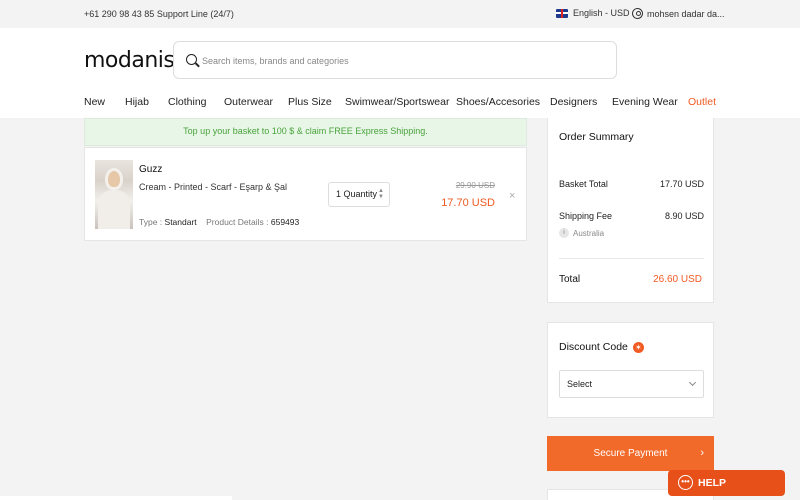  Describe the element at coordinates (180, 222) in the screenshot. I see `type-value: Standart` at that location.